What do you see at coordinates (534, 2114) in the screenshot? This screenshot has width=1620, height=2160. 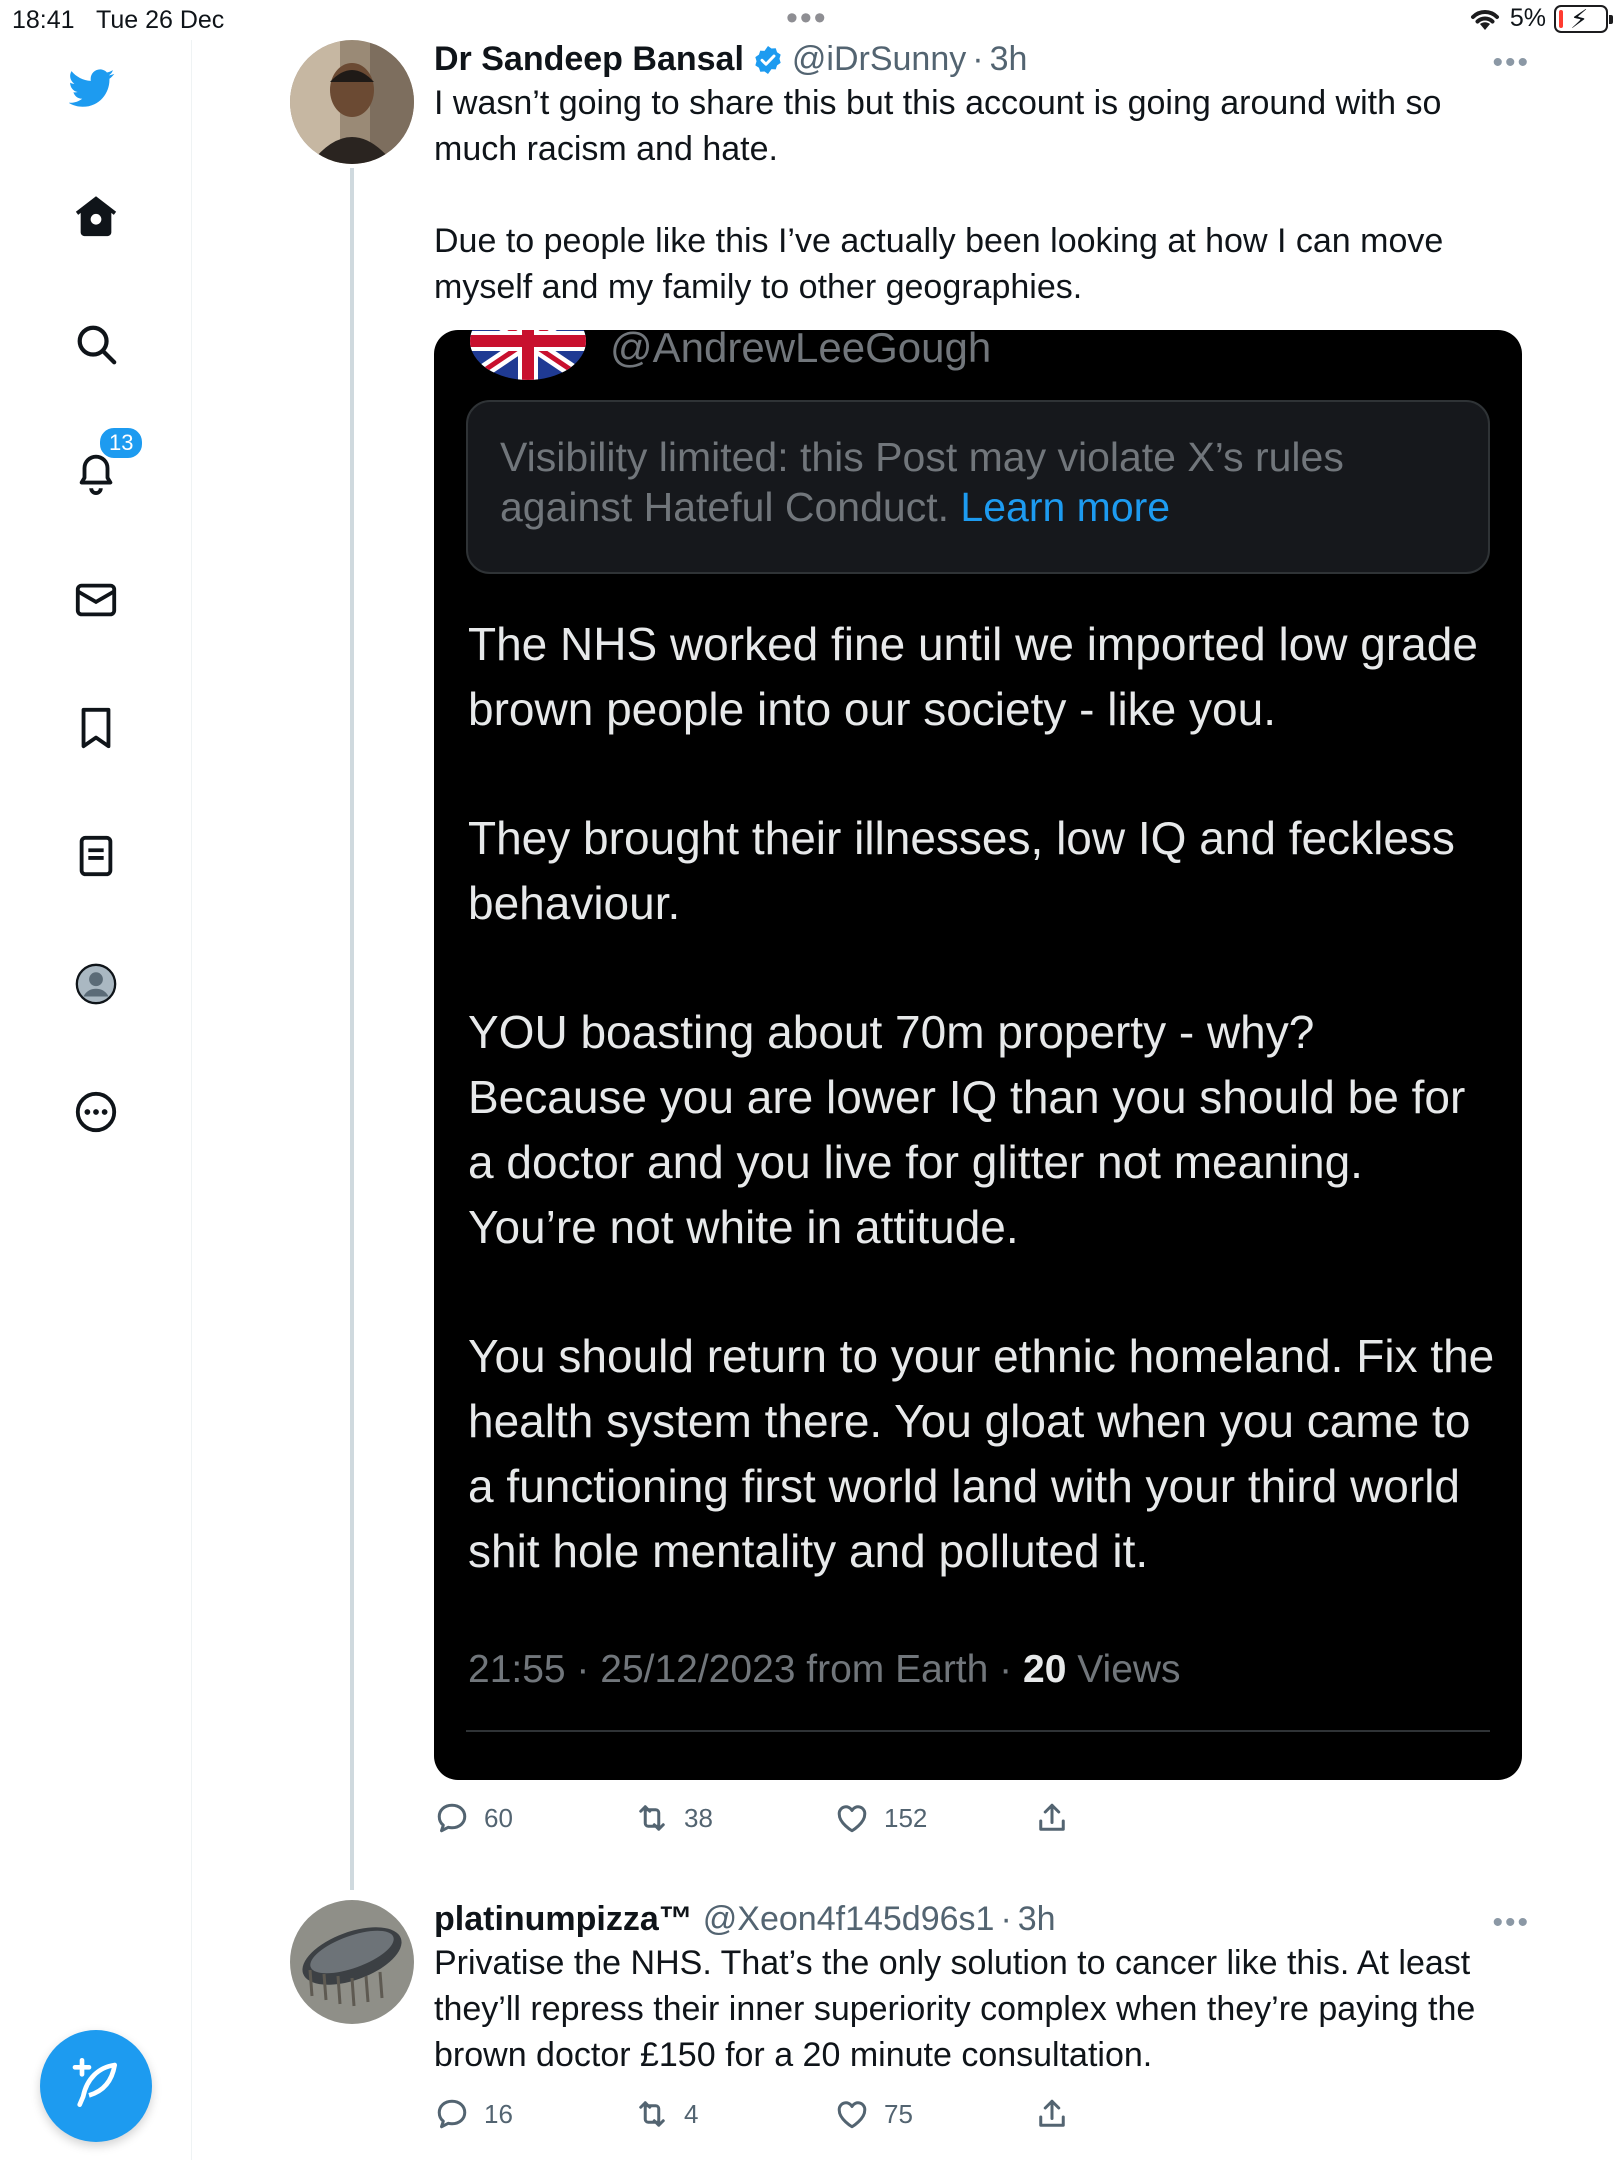 I see `reply-button: 16` at bounding box center [534, 2114].